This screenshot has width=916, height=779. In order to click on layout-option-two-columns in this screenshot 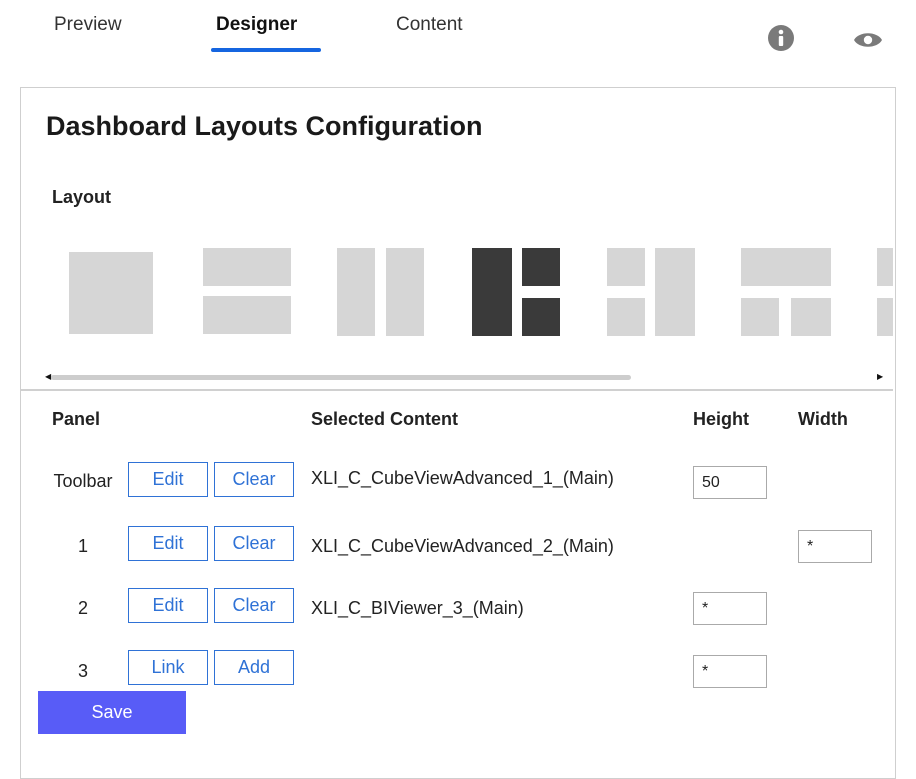, I will do `click(380, 292)`.